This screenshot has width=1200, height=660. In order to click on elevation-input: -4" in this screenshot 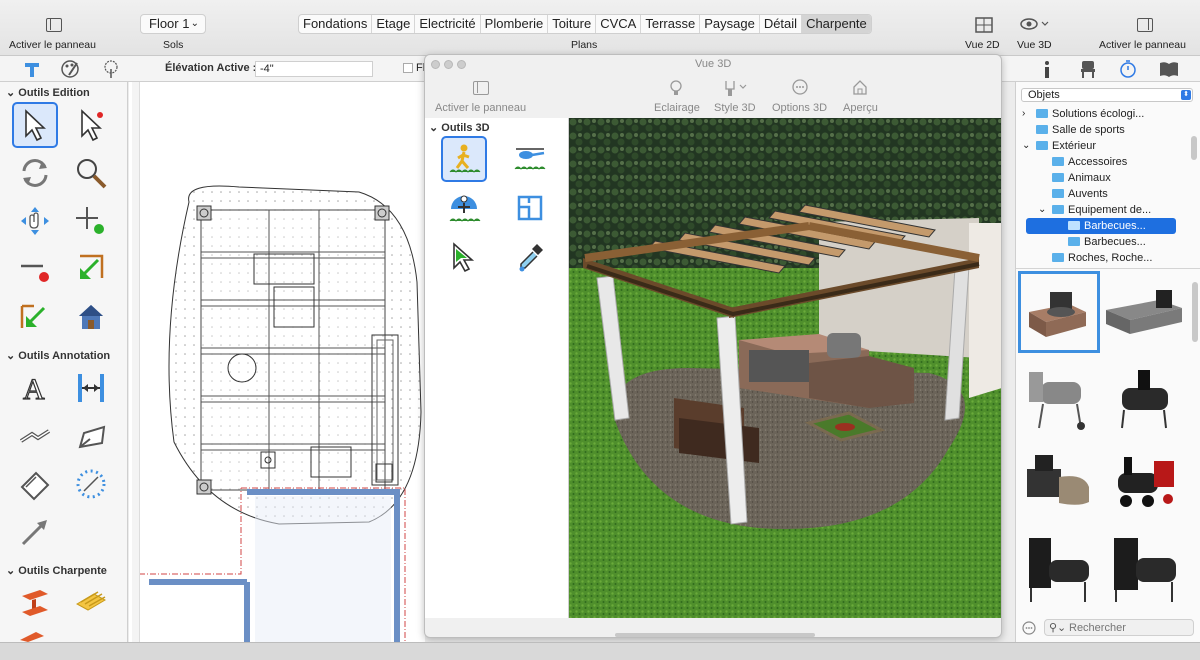, I will do `click(314, 69)`.